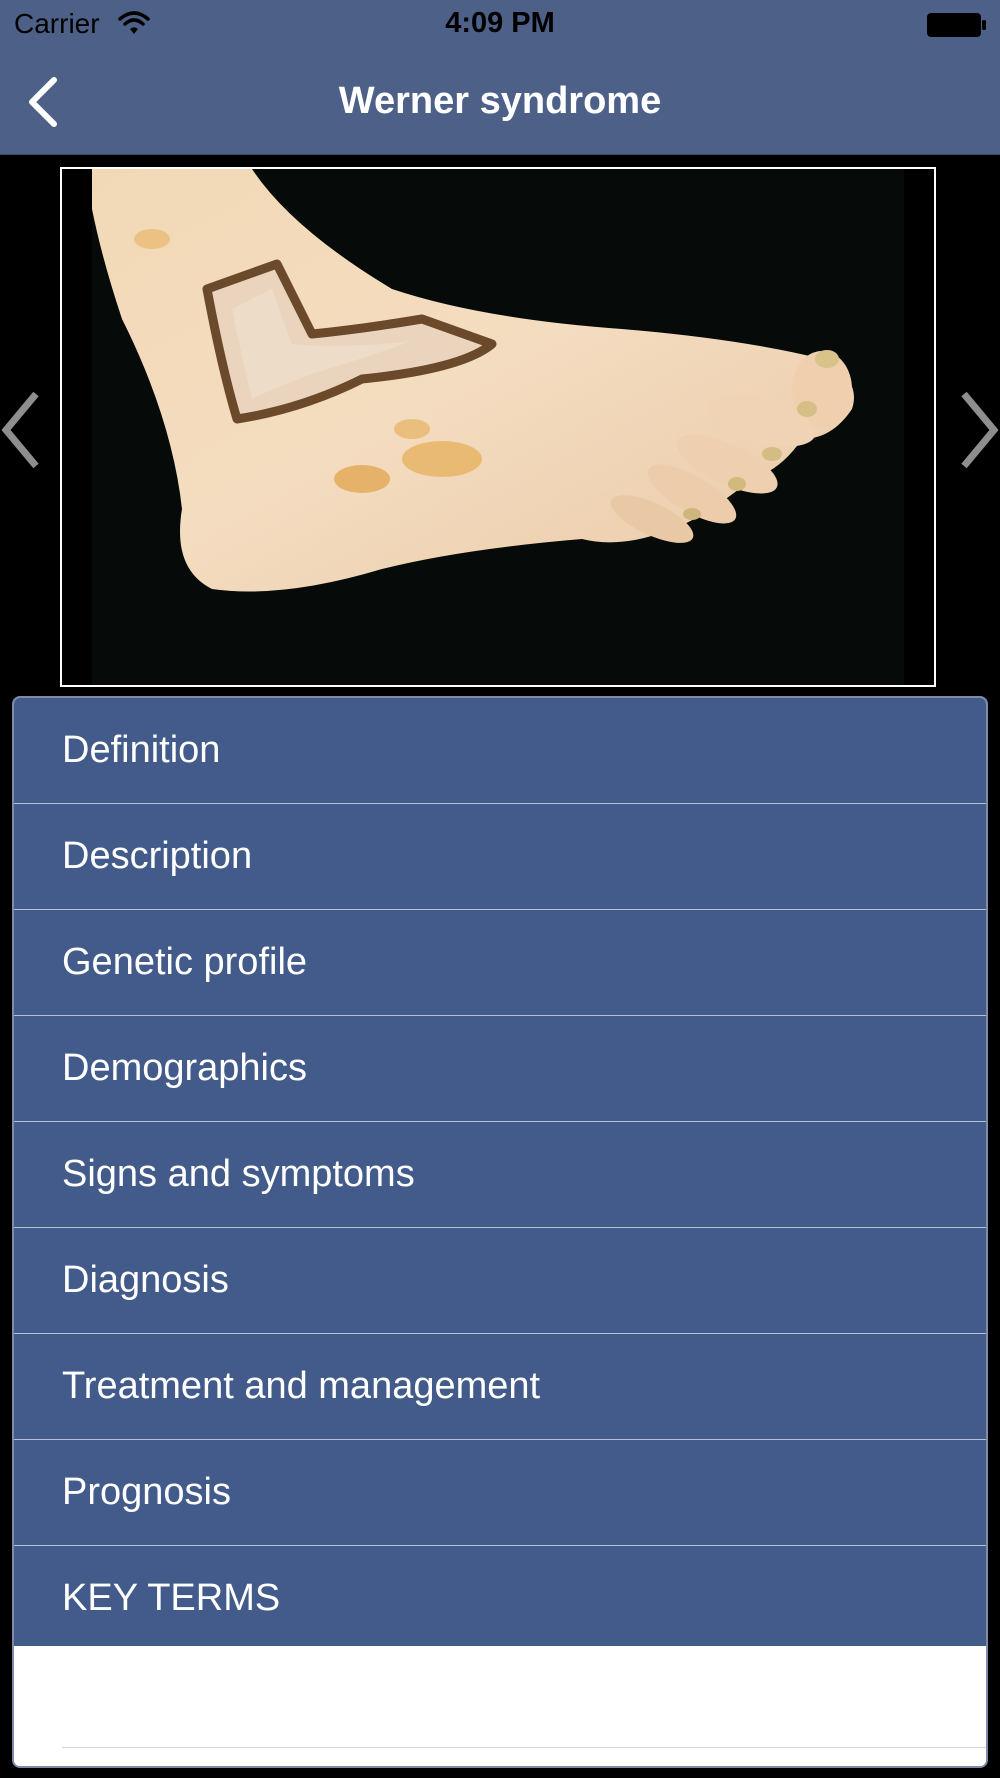 This screenshot has height=1778, width=1000. I want to click on menu-item-genetic-profile: Genetic profile, so click(500, 963).